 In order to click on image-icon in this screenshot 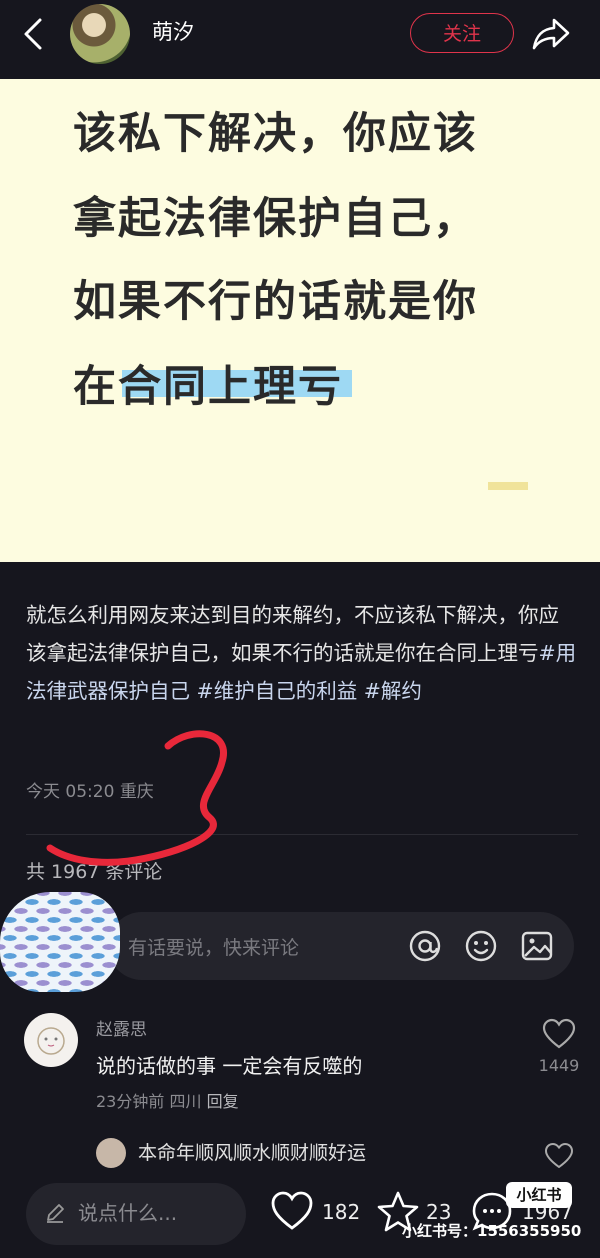, I will do `click(537, 946)`.